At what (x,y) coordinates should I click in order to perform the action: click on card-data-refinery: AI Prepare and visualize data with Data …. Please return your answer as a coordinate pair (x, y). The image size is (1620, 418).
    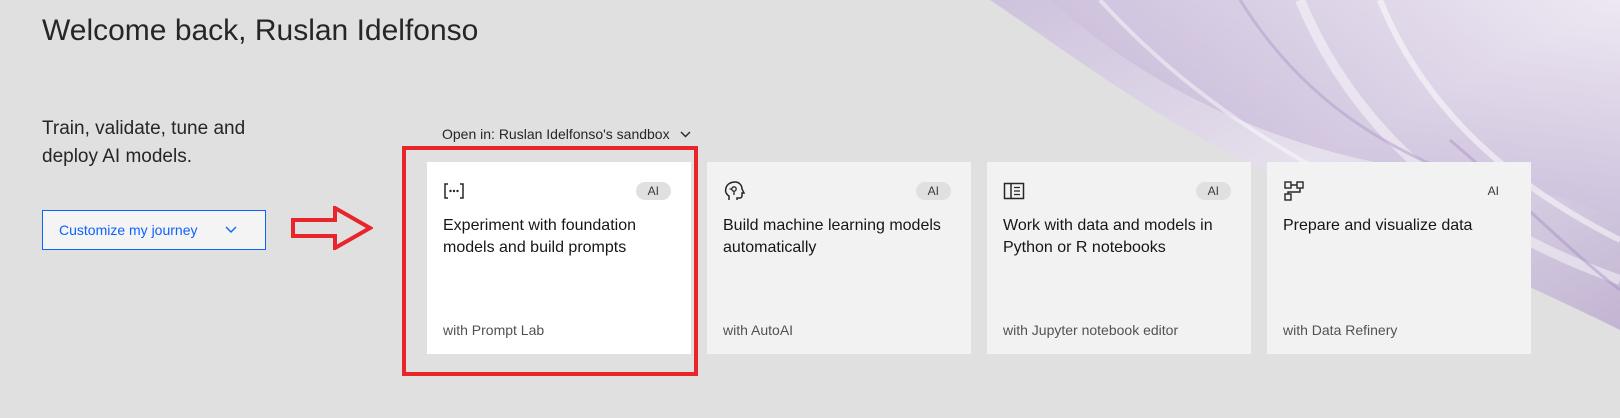
    Looking at the image, I should click on (1399, 258).